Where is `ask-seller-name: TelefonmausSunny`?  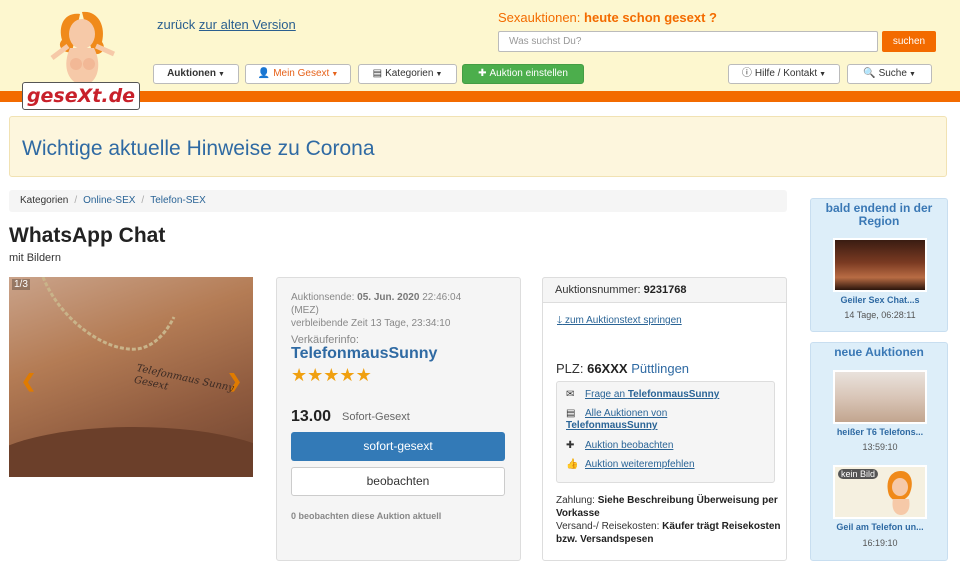
ask-seller-name: TelefonmausSunny is located at coordinates (673, 394).